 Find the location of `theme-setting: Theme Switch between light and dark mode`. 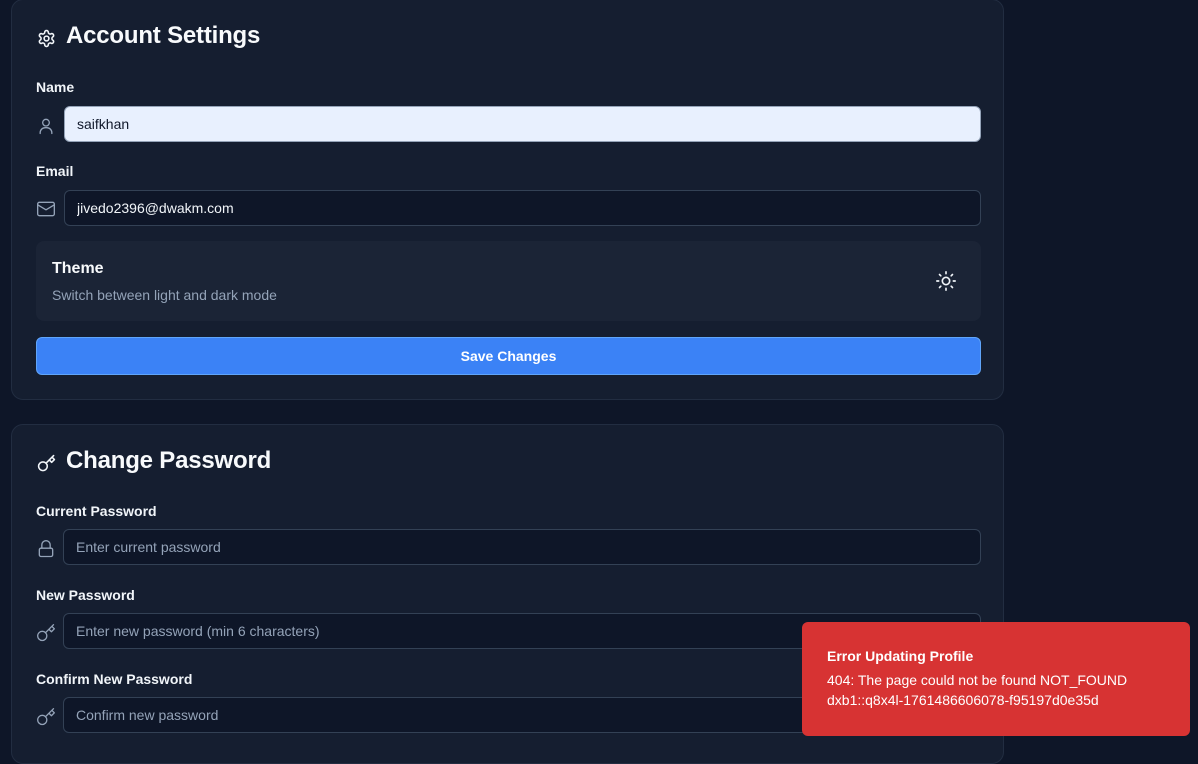

theme-setting: Theme Switch between light and dark mode is located at coordinates (508, 281).